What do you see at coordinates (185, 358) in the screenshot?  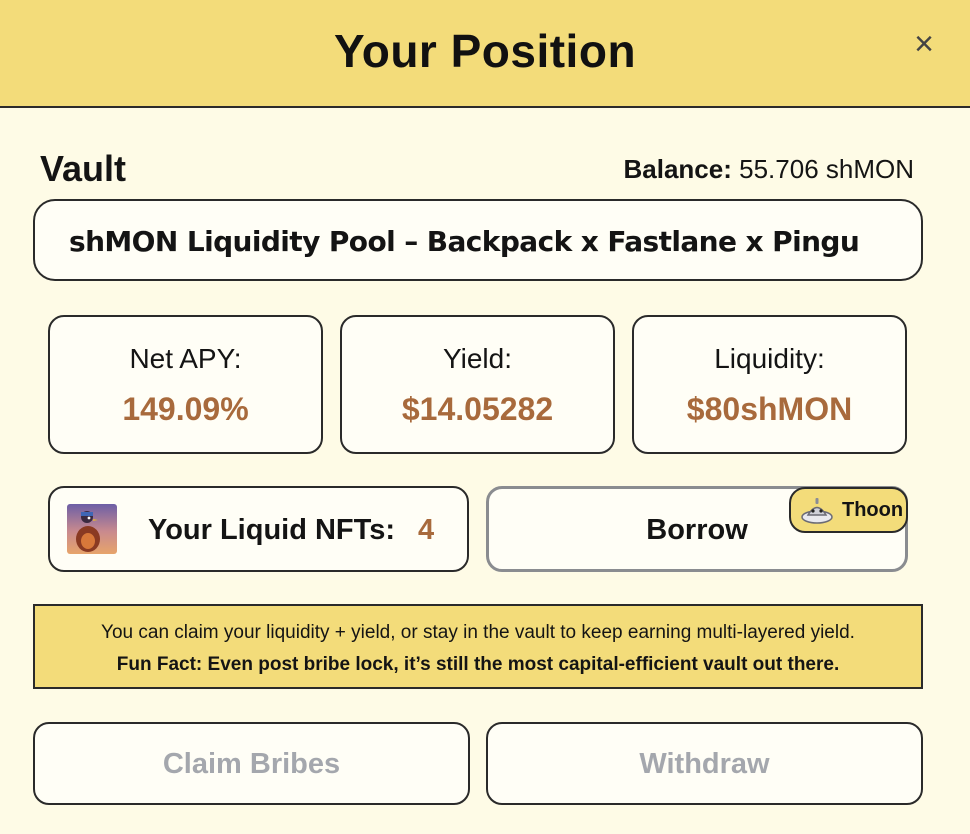 I see `net-apy-label: Net APY:` at bounding box center [185, 358].